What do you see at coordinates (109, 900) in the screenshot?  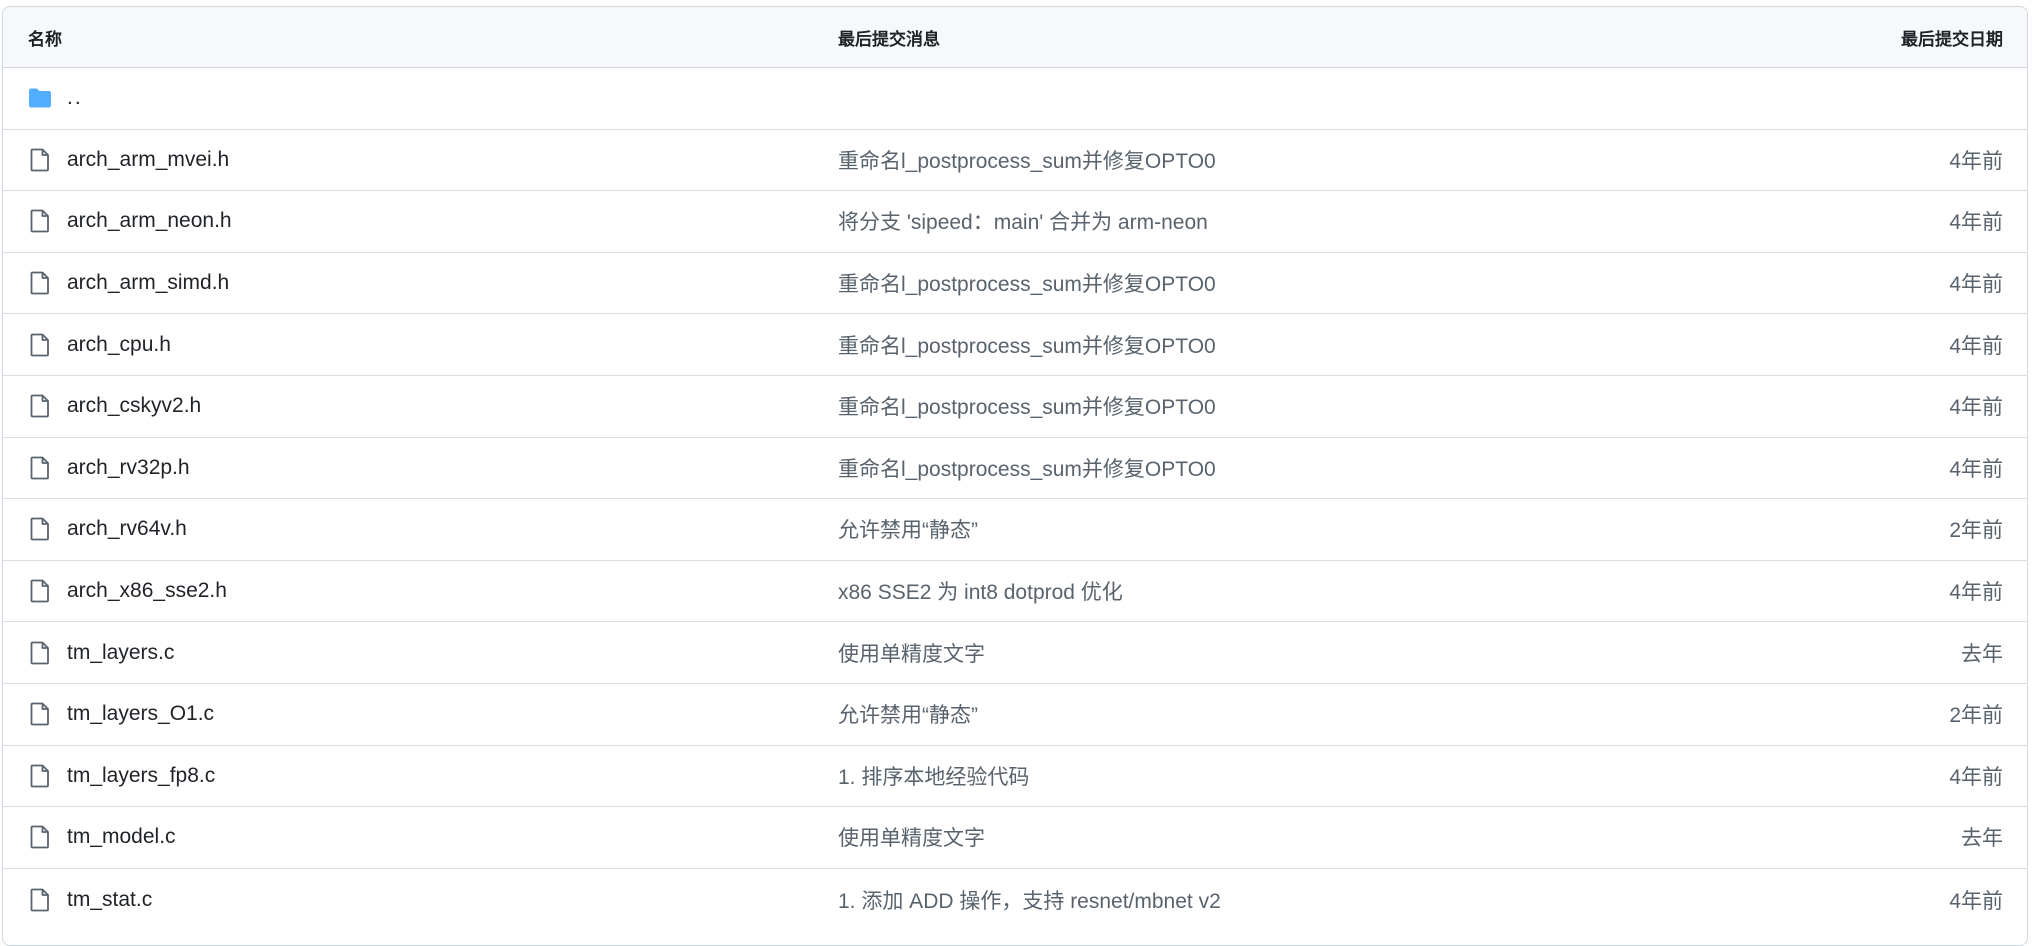 I see `file-name-link: tm_stat.c` at bounding box center [109, 900].